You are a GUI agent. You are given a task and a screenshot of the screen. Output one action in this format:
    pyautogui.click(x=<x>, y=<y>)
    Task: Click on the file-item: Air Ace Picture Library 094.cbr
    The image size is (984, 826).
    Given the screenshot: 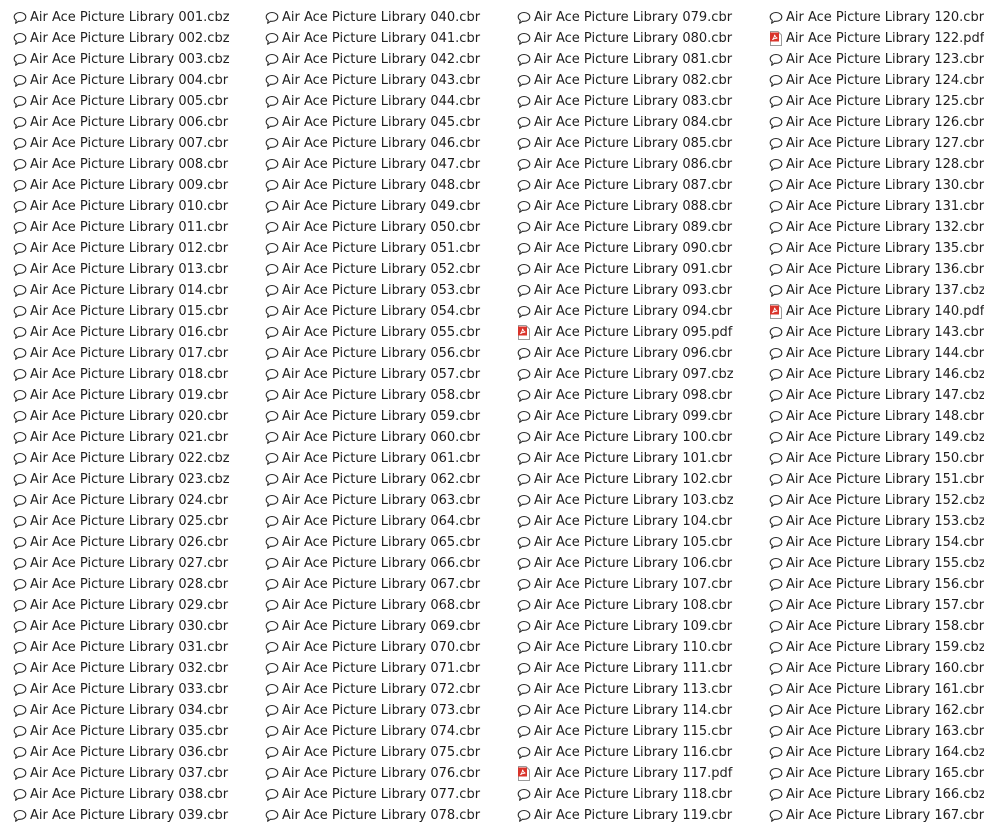 What is the action you would take?
    pyautogui.click(x=642, y=311)
    